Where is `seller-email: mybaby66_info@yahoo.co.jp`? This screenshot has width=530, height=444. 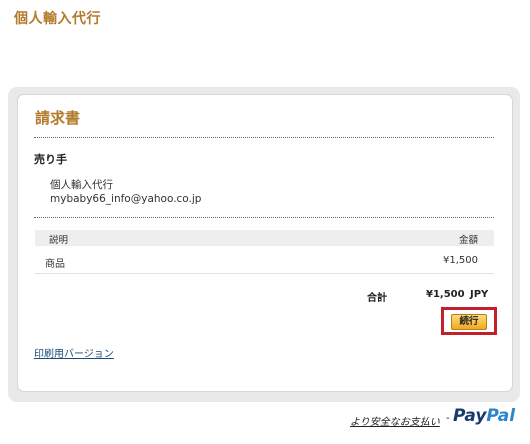 seller-email: mybaby66_info@yahoo.co.jp is located at coordinates (126, 199).